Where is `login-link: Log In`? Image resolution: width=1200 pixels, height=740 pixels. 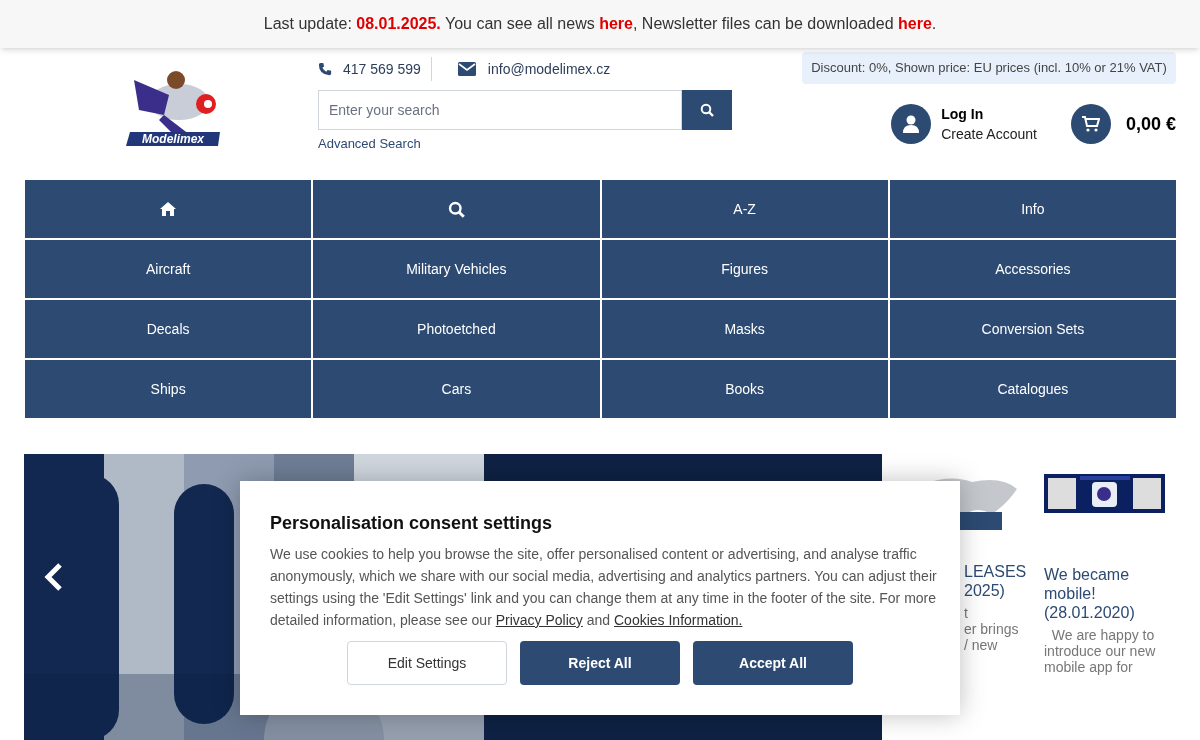
login-link: Log In is located at coordinates (989, 114).